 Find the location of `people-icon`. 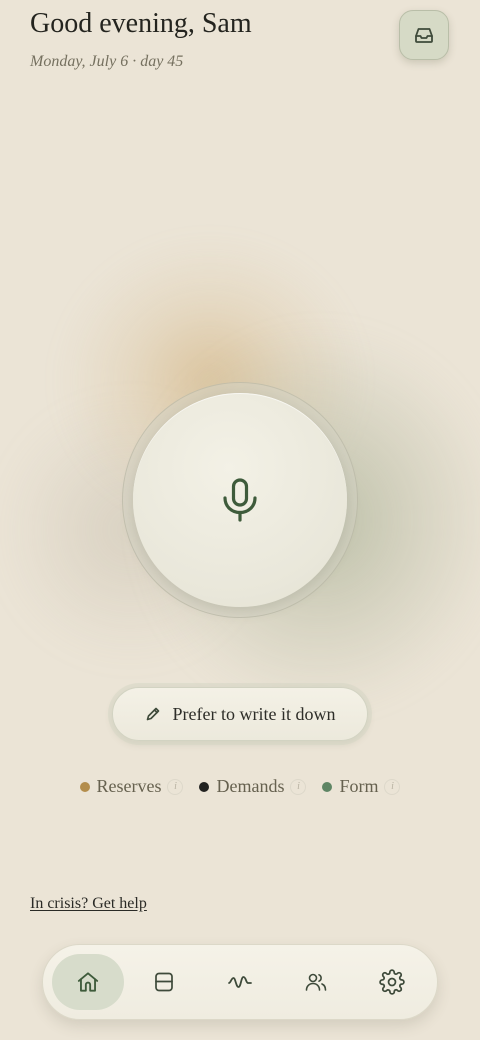

people-icon is located at coordinates (316, 982).